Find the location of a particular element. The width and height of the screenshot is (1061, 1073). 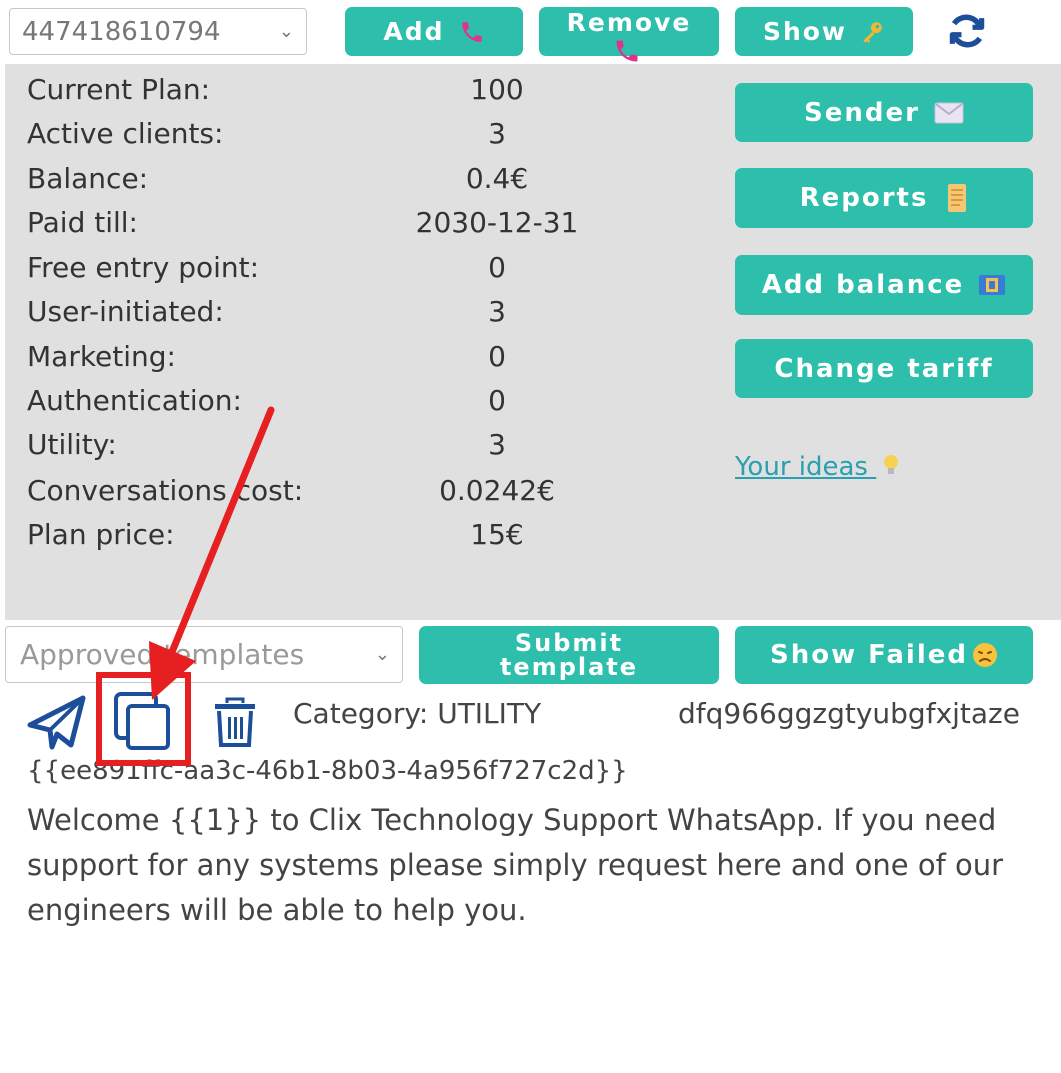

scroll-icon is located at coordinates (957, 198).